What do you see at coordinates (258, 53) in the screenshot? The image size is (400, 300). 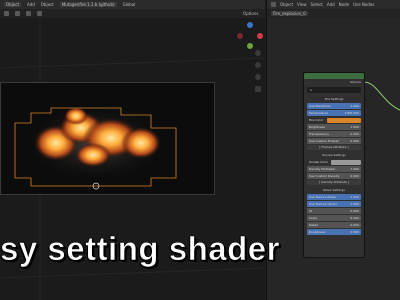 I see `zoom-icon` at bounding box center [258, 53].